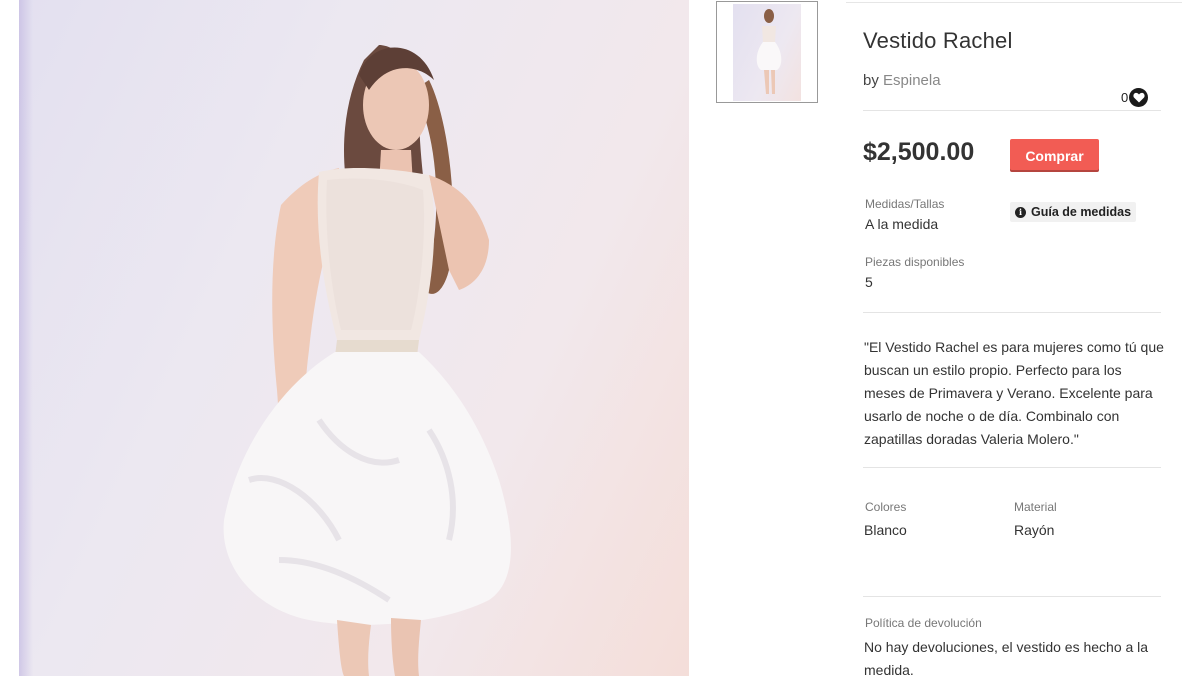 The width and height of the screenshot is (1182, 682). What do you see at coordinates (26, 338) in the screenshot?
I see `image-edge-tint` at bounding box center [26, 338].